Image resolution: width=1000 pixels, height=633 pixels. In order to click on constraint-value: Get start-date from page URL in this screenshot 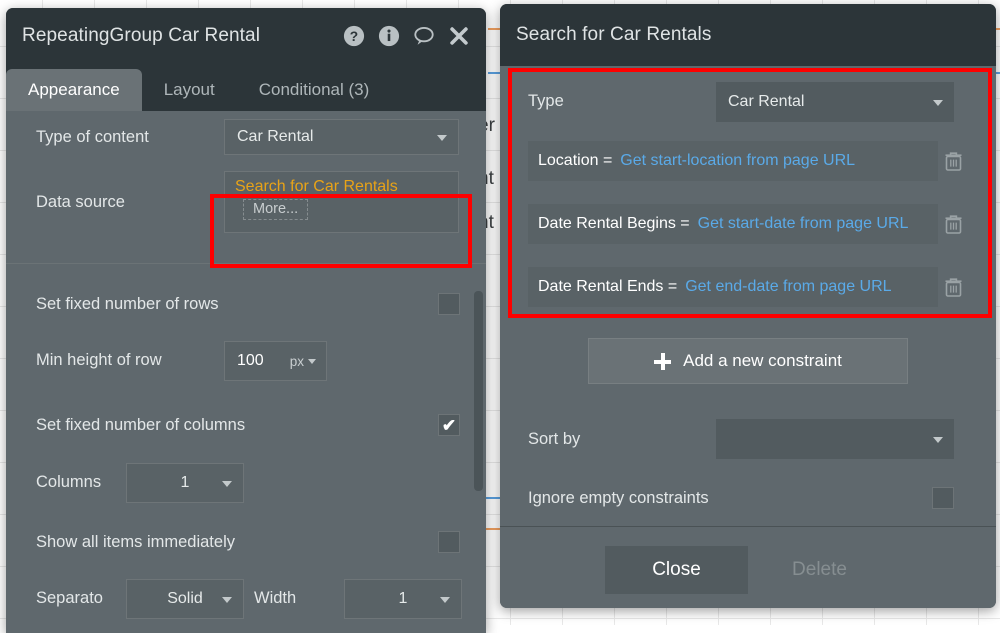, I will do `click(803, 224)`.